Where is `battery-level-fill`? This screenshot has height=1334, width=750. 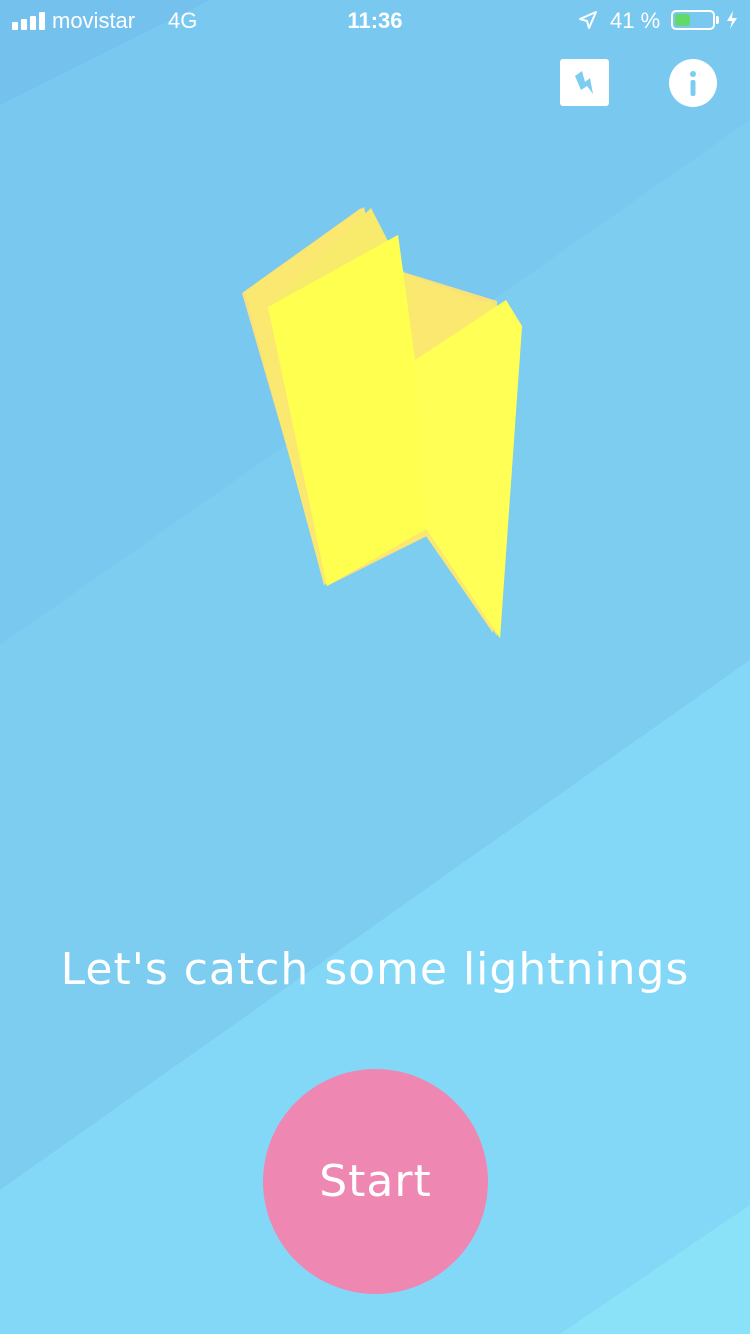
battery-level-fill is located at coordinates (682, 20).